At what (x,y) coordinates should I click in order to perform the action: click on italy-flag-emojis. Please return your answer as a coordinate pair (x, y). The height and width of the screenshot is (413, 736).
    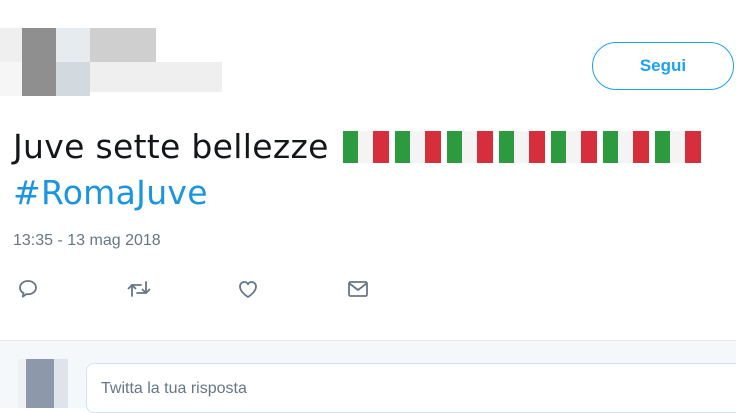
    Looking at the image, I should click on (524, 147).